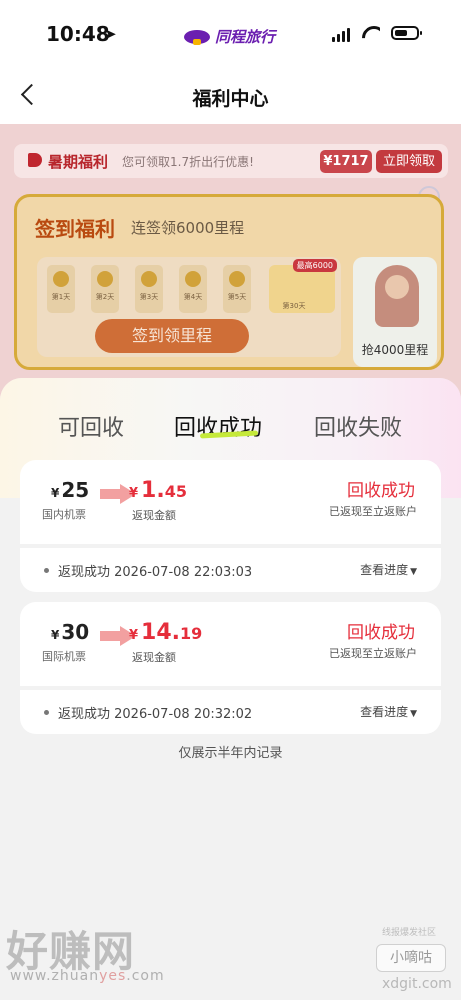 This screenshot has height=1000, width=461. Describe the element at coordinates (411, 958) in the screenshot. I see `watermark-badge: 小嘀咕` at that location.